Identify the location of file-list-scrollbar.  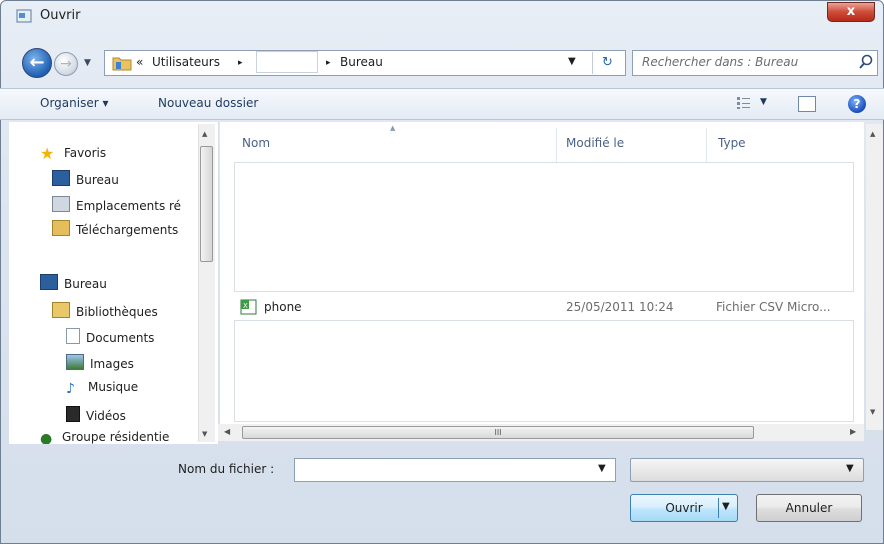
(874, 277).